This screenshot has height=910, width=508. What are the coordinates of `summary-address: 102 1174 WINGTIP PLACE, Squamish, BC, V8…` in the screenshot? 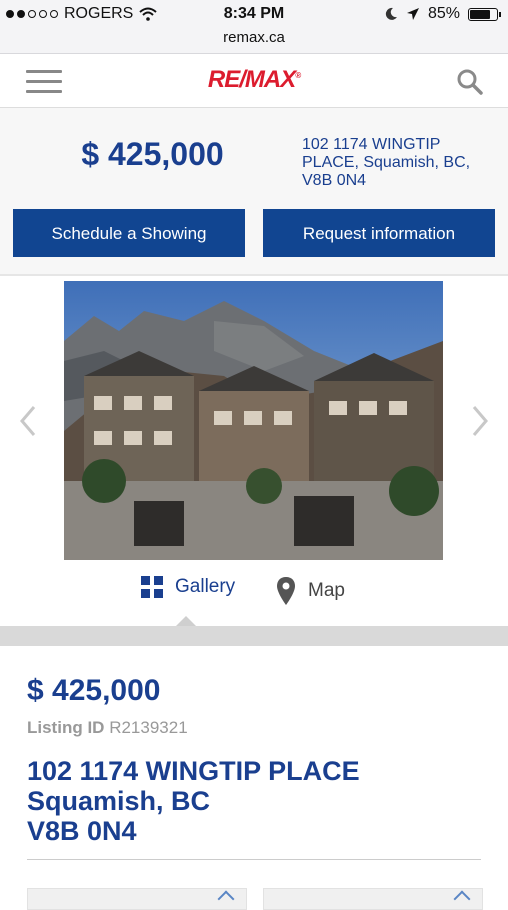 It's located at (386, 162).